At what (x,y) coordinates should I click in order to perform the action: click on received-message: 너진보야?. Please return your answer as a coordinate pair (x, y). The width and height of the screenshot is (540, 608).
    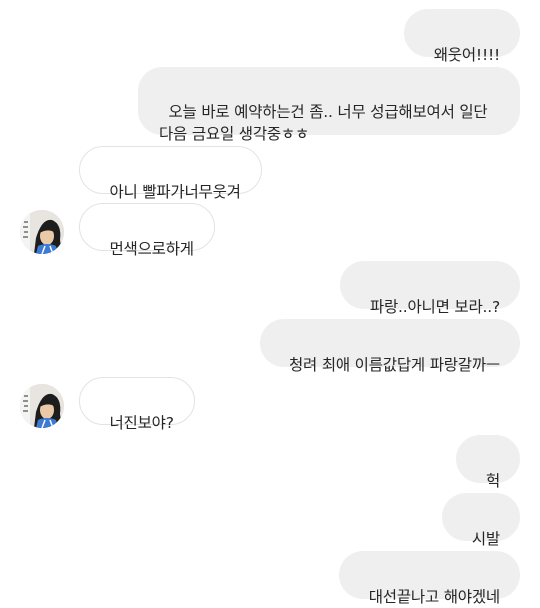
    Looking at the image, I should click on (137, 404).